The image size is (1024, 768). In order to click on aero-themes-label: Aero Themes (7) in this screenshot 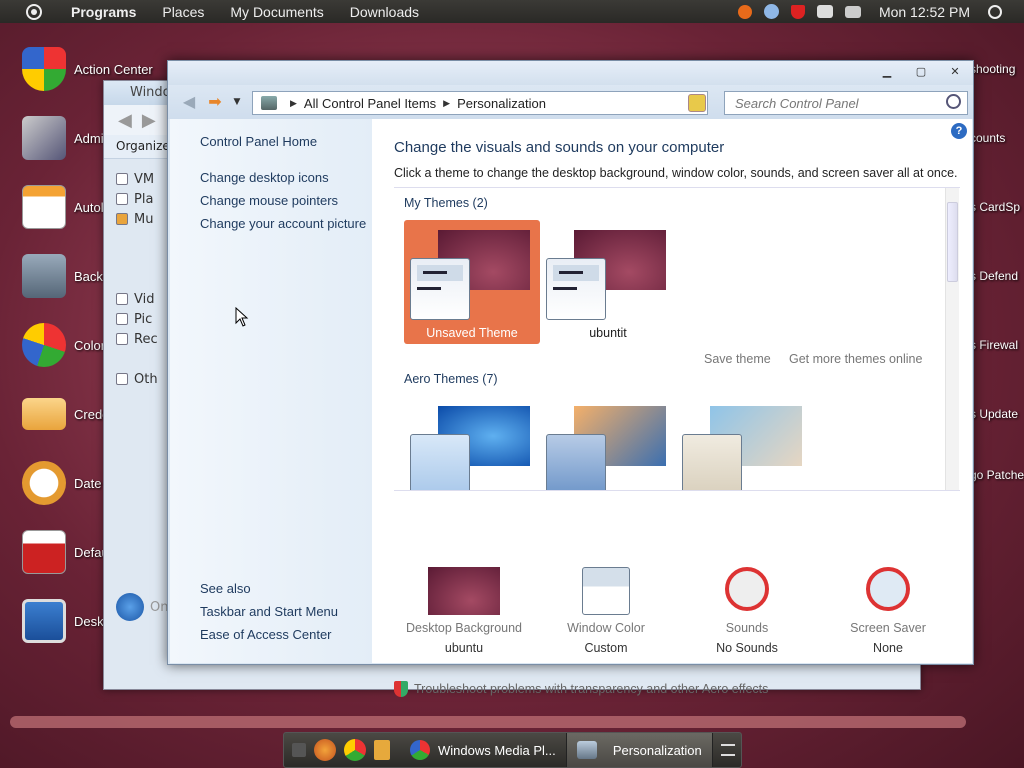, I will do `click(451, 379)`.